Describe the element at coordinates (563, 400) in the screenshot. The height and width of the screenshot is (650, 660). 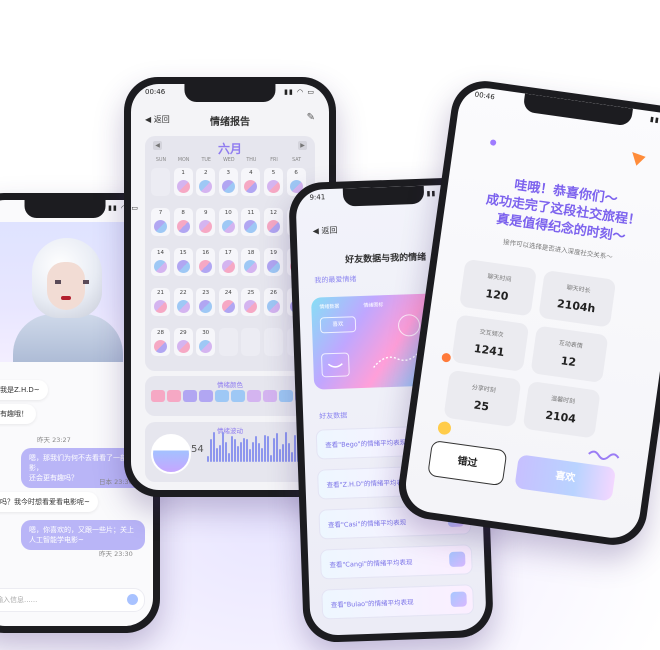
I see `stat-label: 温馨时刻` at that location.